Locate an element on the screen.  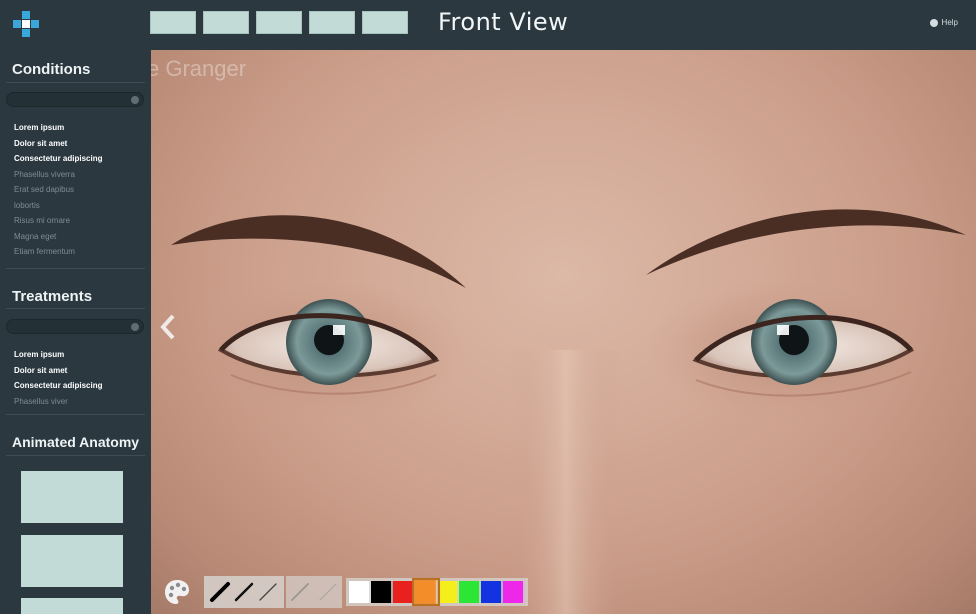
help-label: Help is located at coordinates (949, 22).